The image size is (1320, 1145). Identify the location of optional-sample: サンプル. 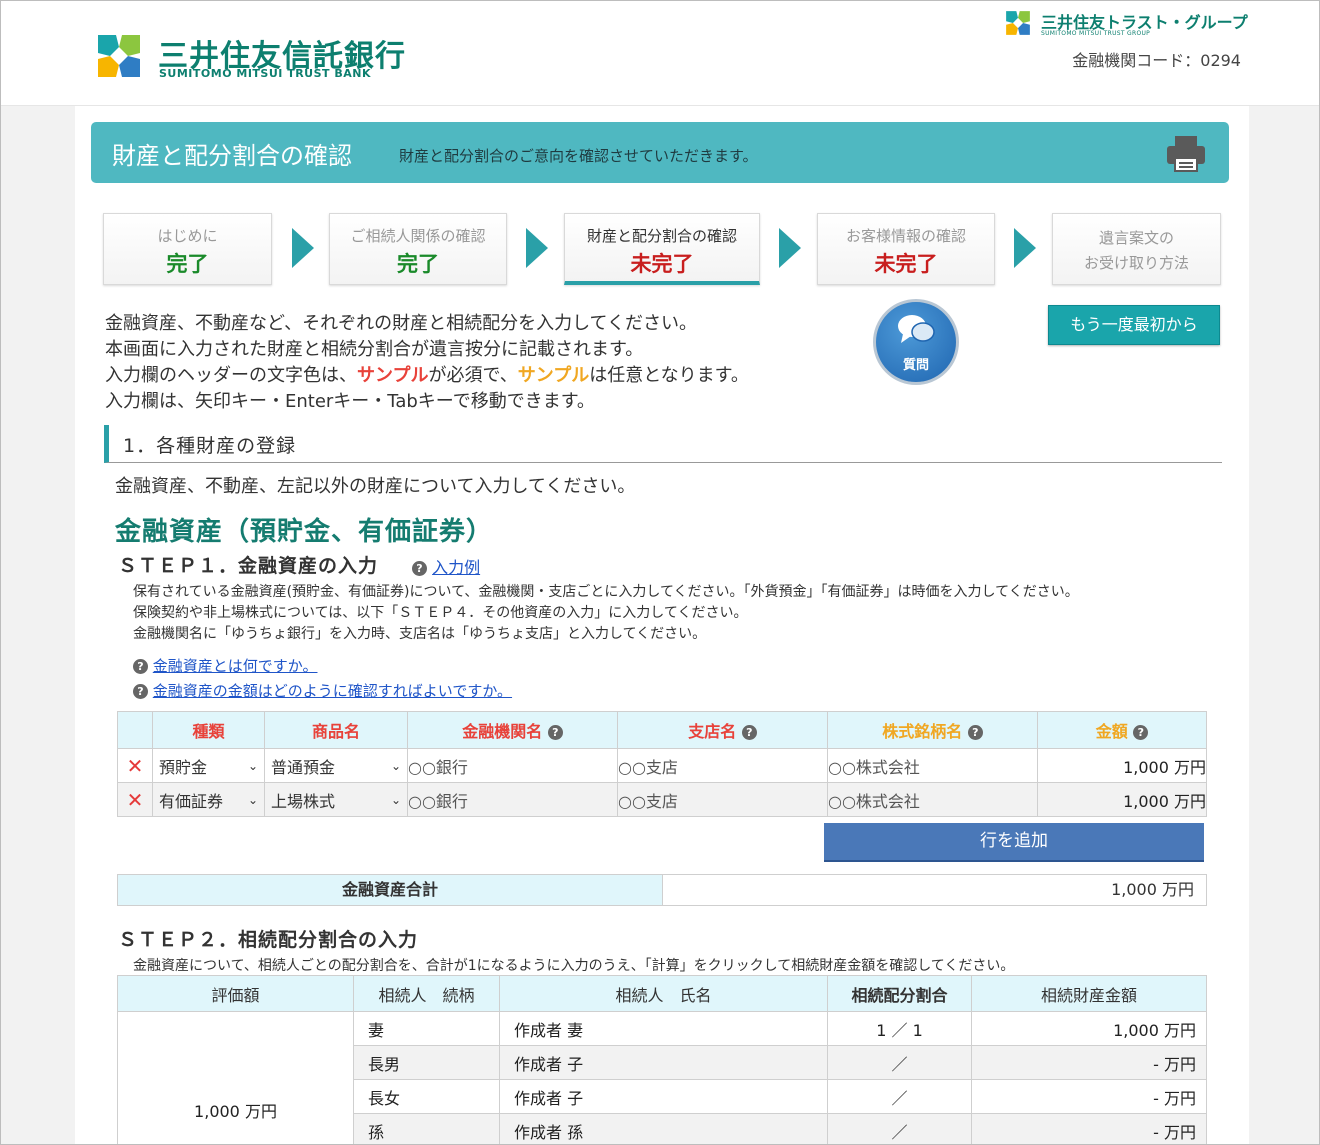
(553, 375).